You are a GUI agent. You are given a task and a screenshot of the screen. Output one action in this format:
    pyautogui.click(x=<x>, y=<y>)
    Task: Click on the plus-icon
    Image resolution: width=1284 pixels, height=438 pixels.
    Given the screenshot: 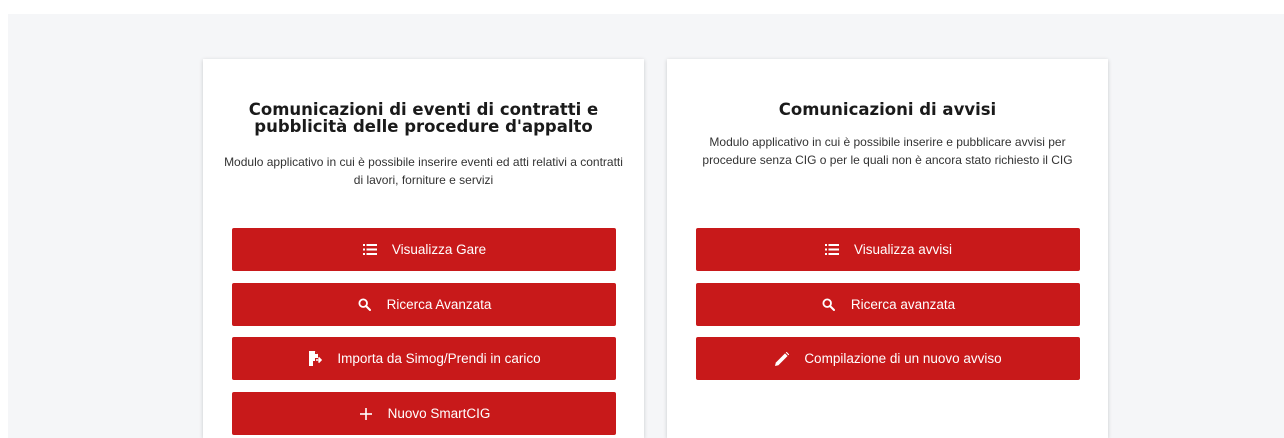 What is the action you would take?
    pyautogui.click(x=366, y=414)
    